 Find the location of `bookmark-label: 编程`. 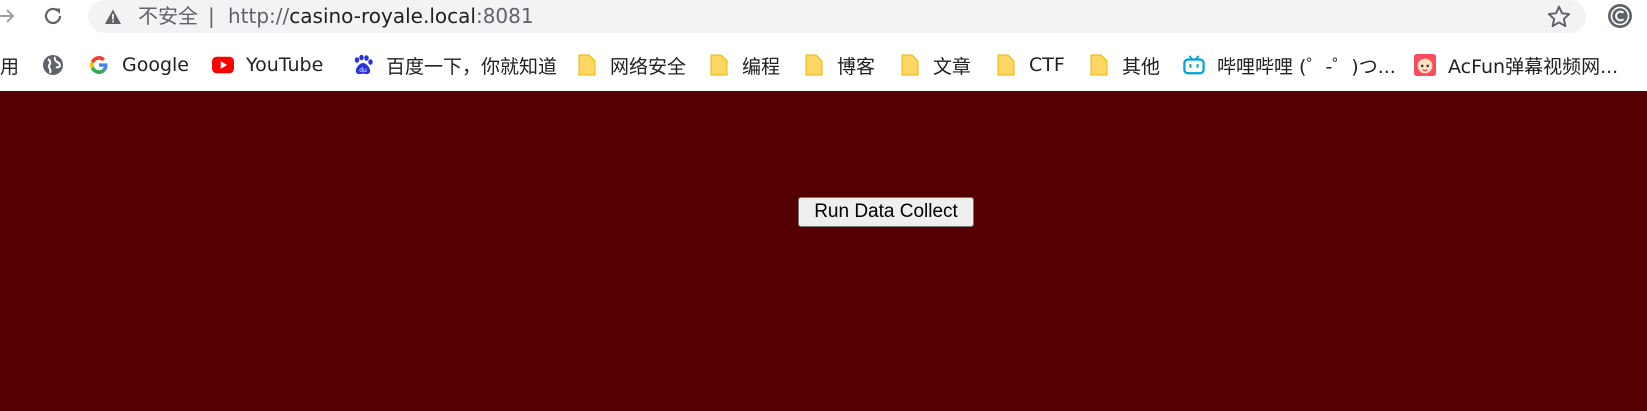

bookmark-label: 编程 is located at coordinates (761, 66).